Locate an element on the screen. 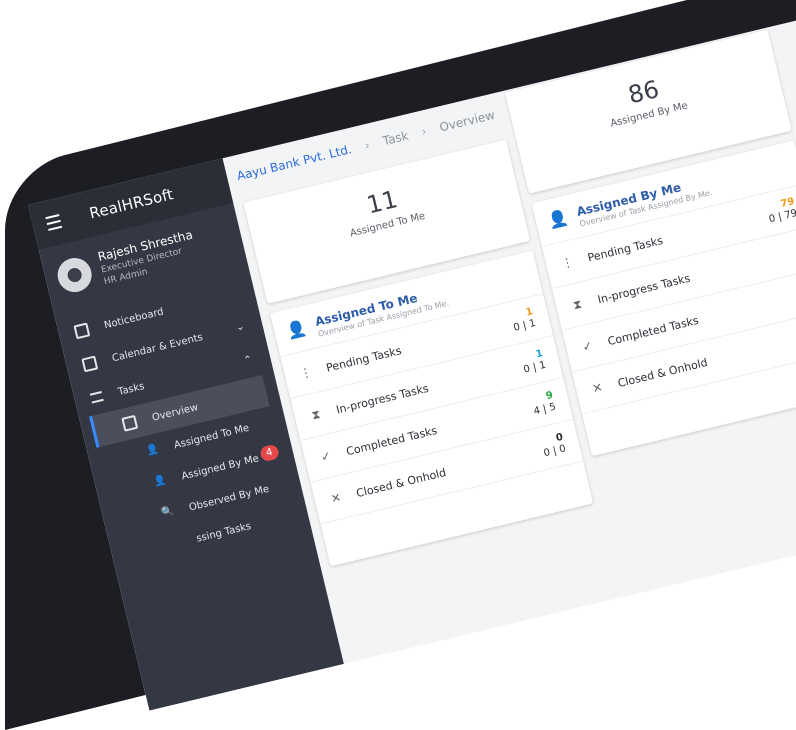 The image size is (796, 730). chevron-up-icon: ⌃ is located at coordinates (248, 360).